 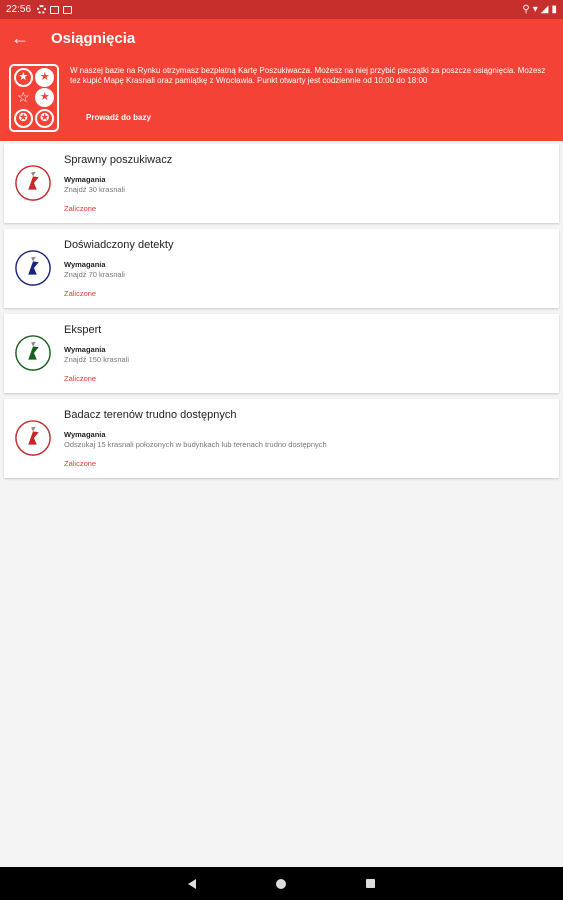 What do you see at coordinates (526, 9) in the screenshot?
I see `location-icon: ⚲` at bounding box center [526, 9].